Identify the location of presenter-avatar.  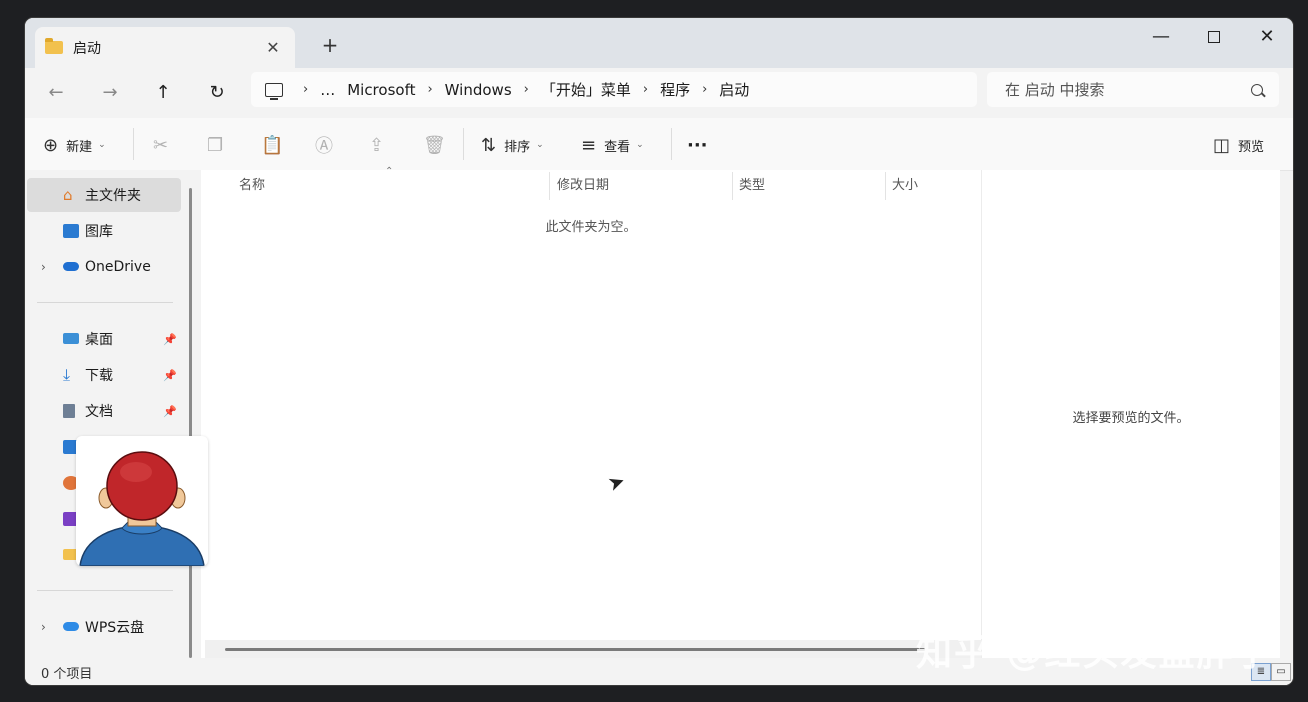
(142, 501).